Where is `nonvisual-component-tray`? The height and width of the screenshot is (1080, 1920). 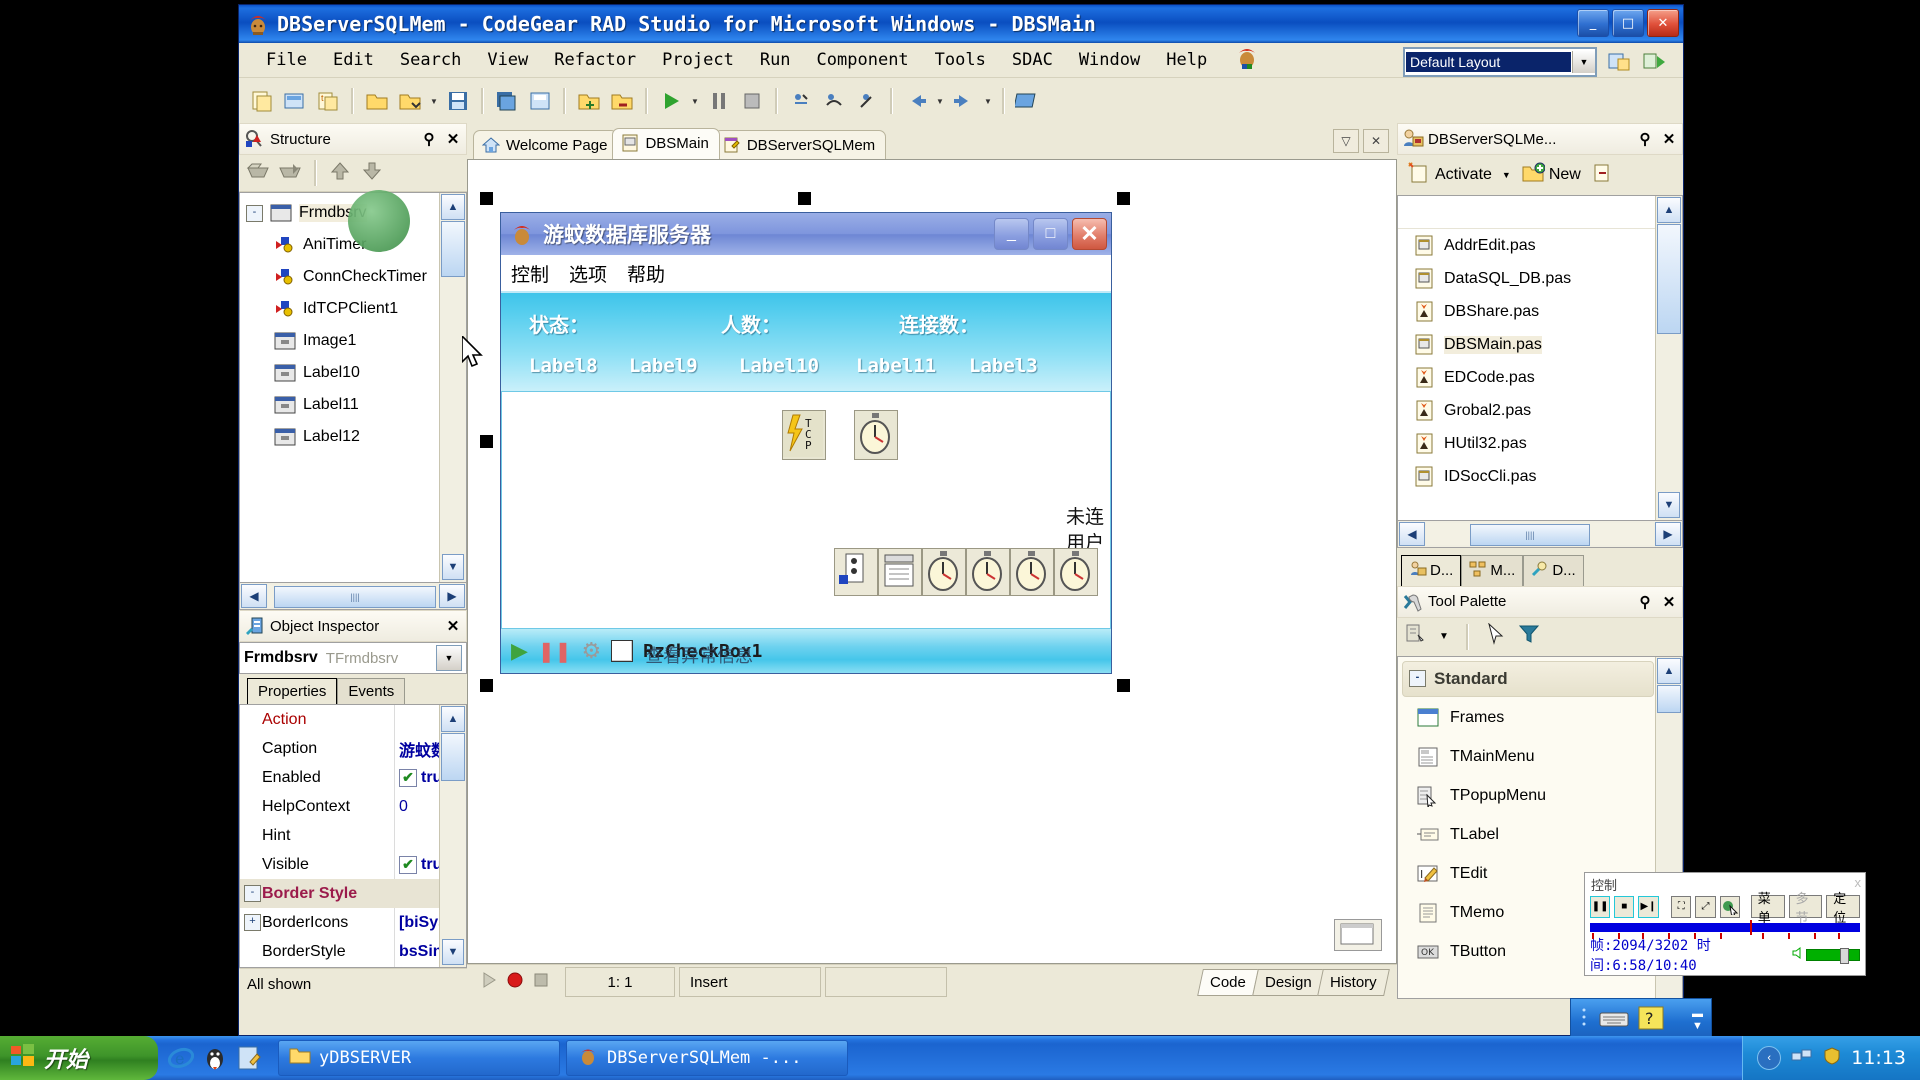
nonvisual-component-tray is located at coordinates (966, 572).